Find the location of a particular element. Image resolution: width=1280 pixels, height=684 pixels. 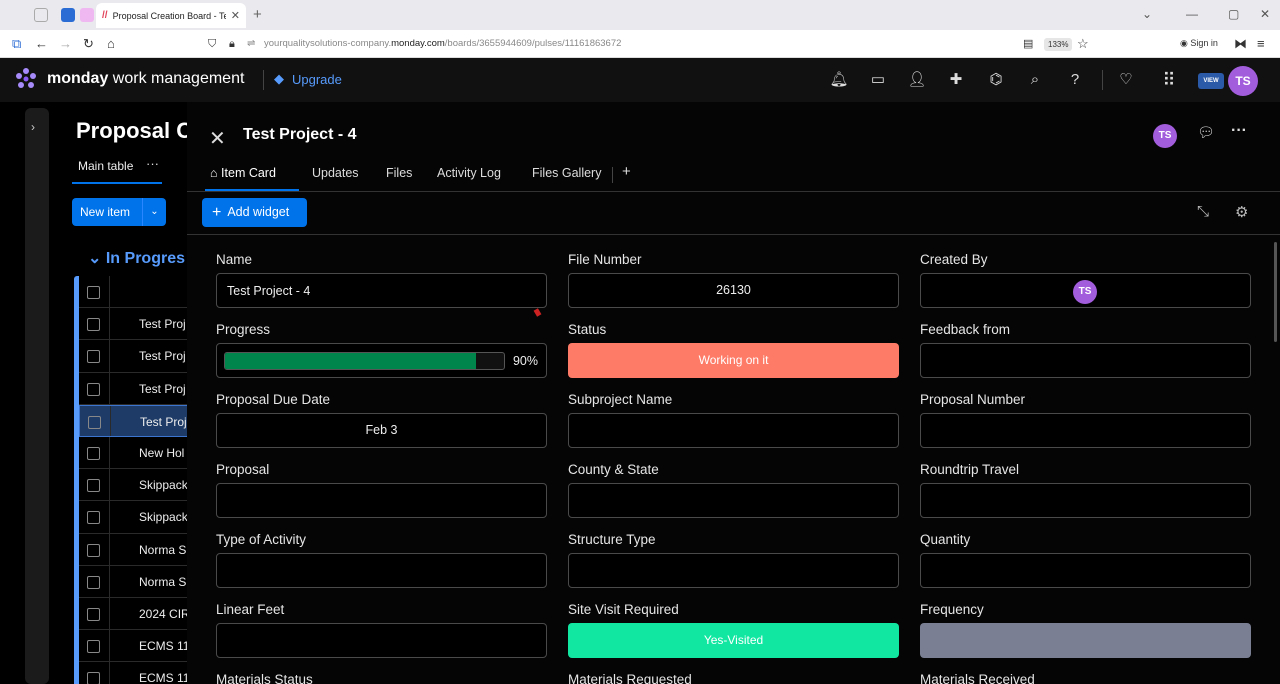

inbox-icon: ▭ is located at coordinates (878, 80).